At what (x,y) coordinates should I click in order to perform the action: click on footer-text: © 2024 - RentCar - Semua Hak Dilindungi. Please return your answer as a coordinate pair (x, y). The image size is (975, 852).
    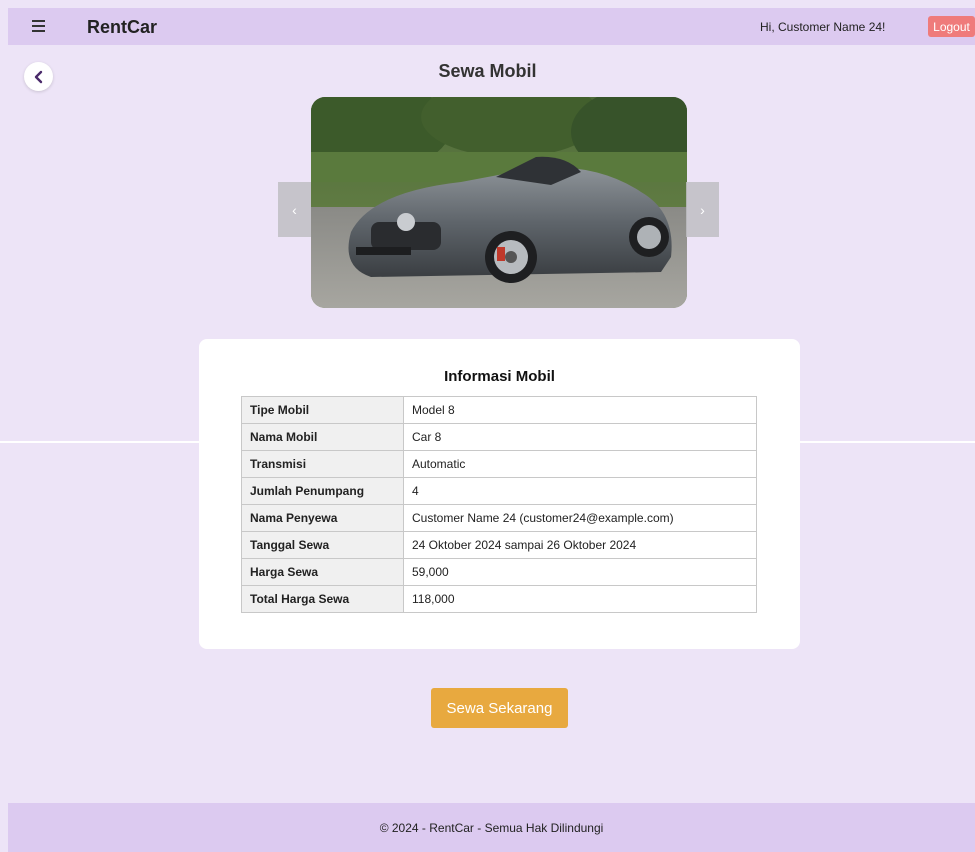
    Looking at the image, I should click on (491, 827).